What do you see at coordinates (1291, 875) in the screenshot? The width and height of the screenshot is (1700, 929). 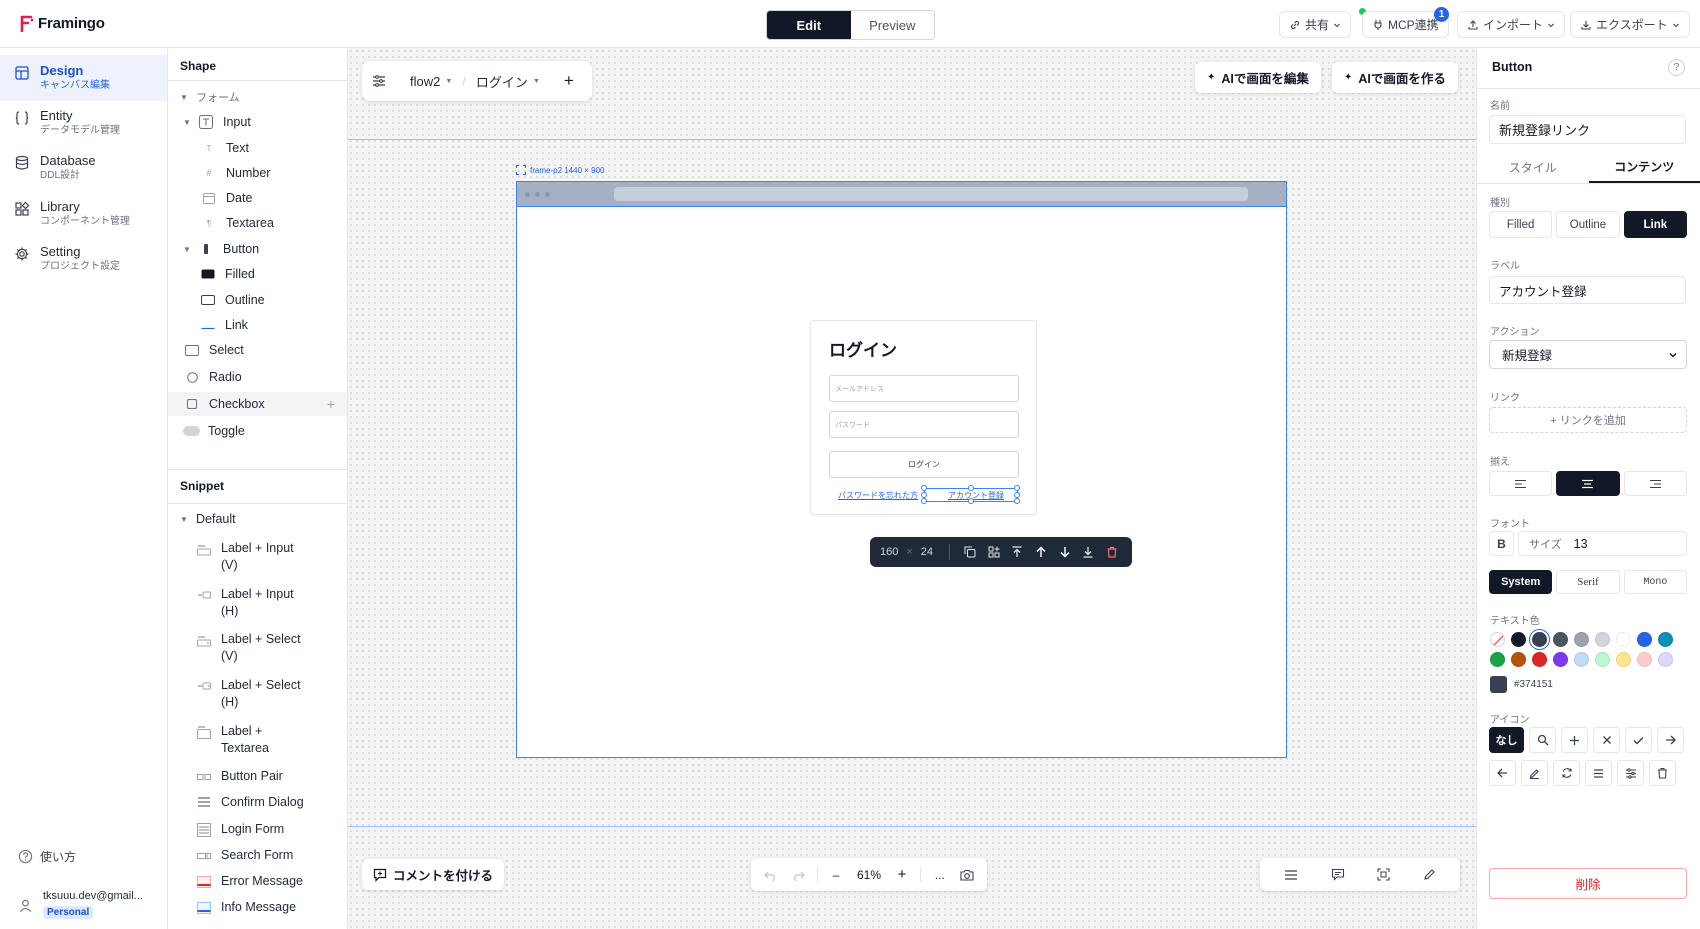 I see `list-icon` at bounding box center [1291, 875].